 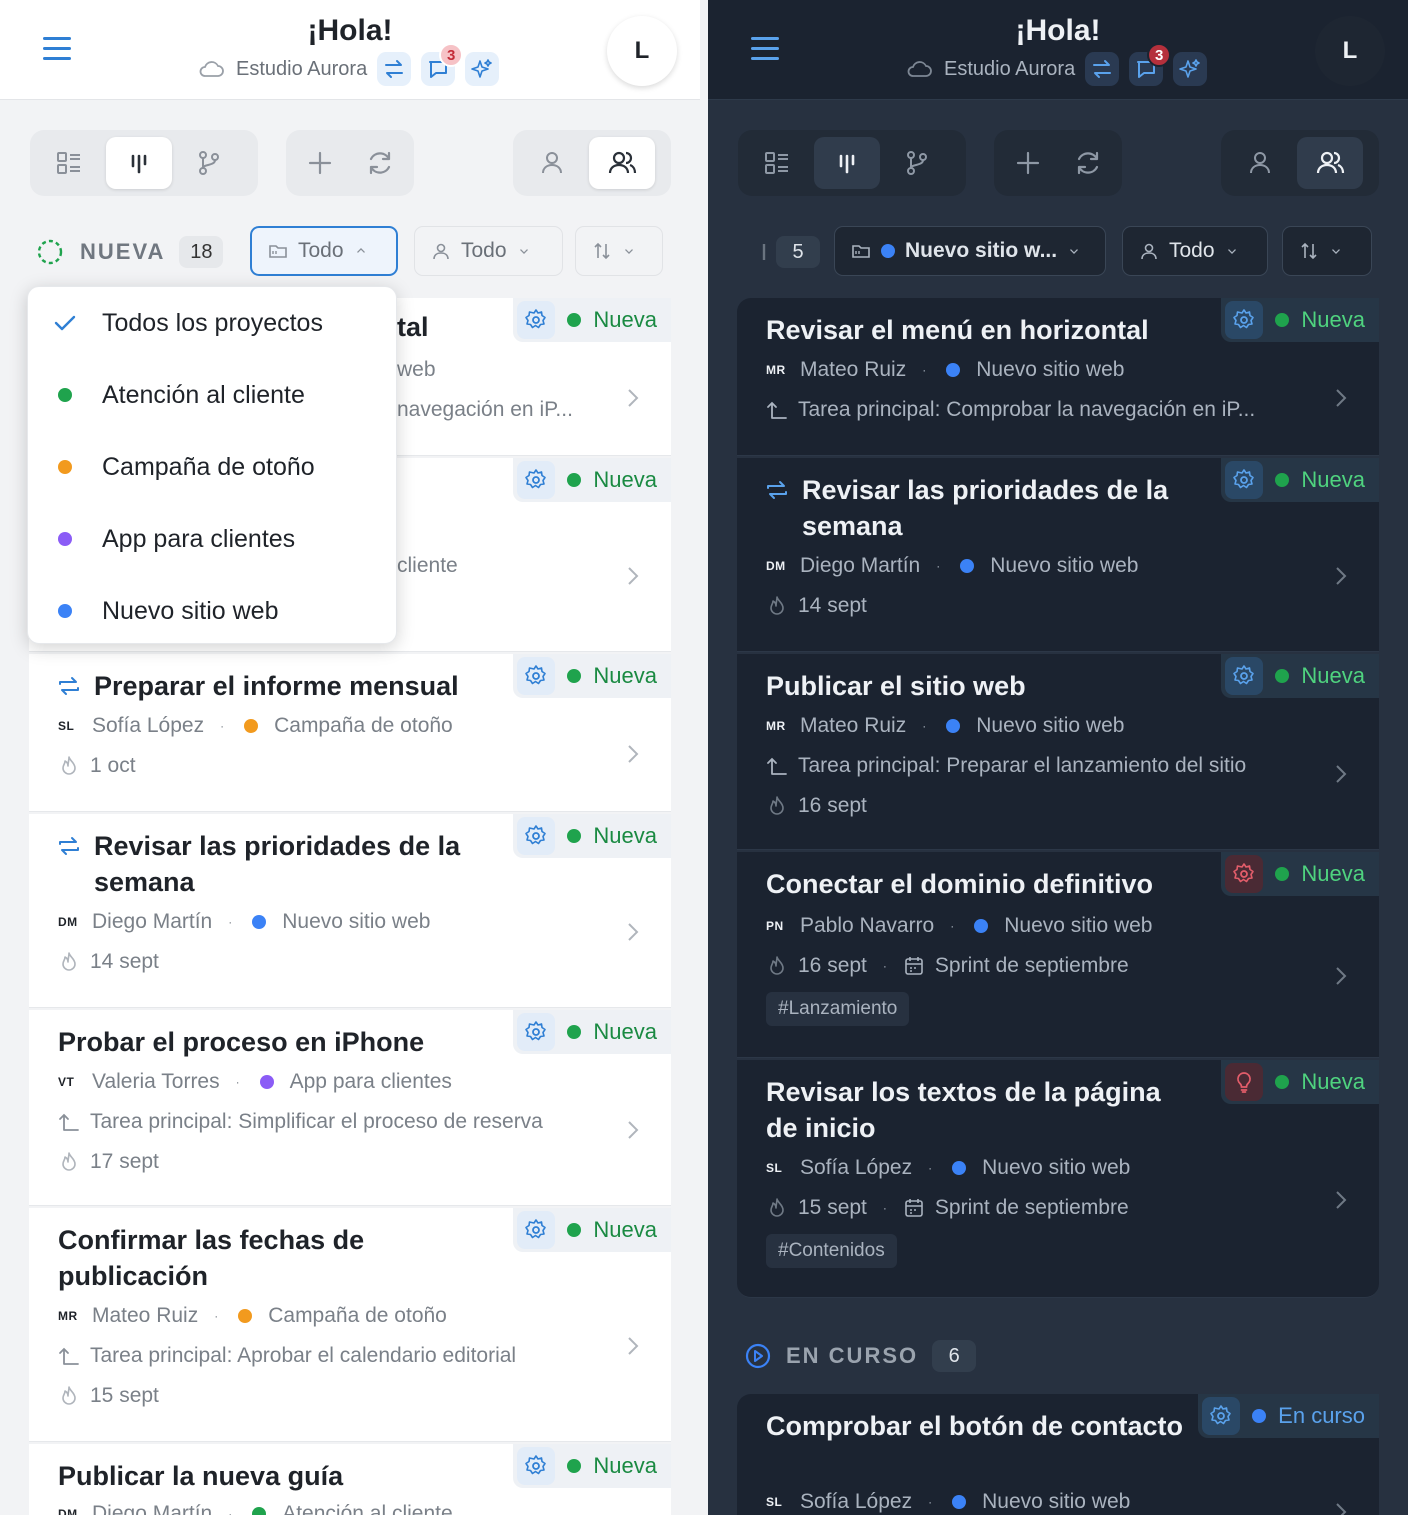 I want to click on assignee-name: Diego Martín, so click(x=152, y=1508).